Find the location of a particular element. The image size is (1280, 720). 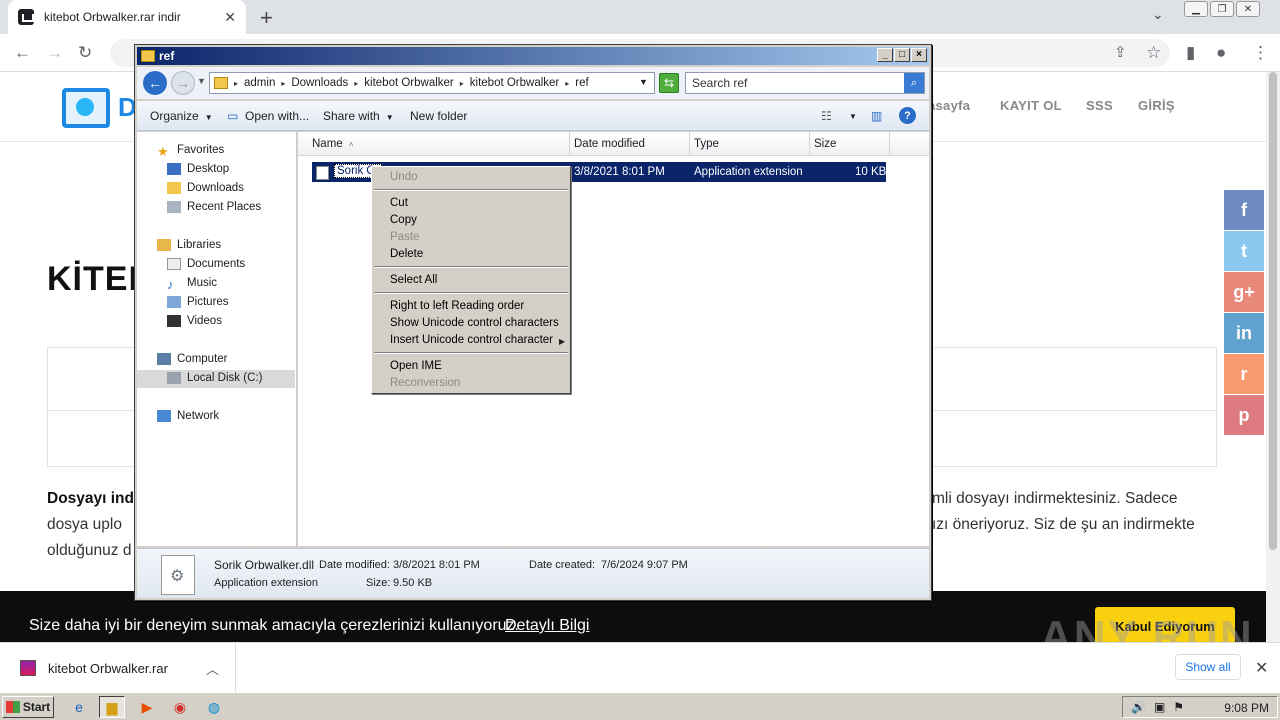

nav-network: Network is located at coordinates (188, 416).